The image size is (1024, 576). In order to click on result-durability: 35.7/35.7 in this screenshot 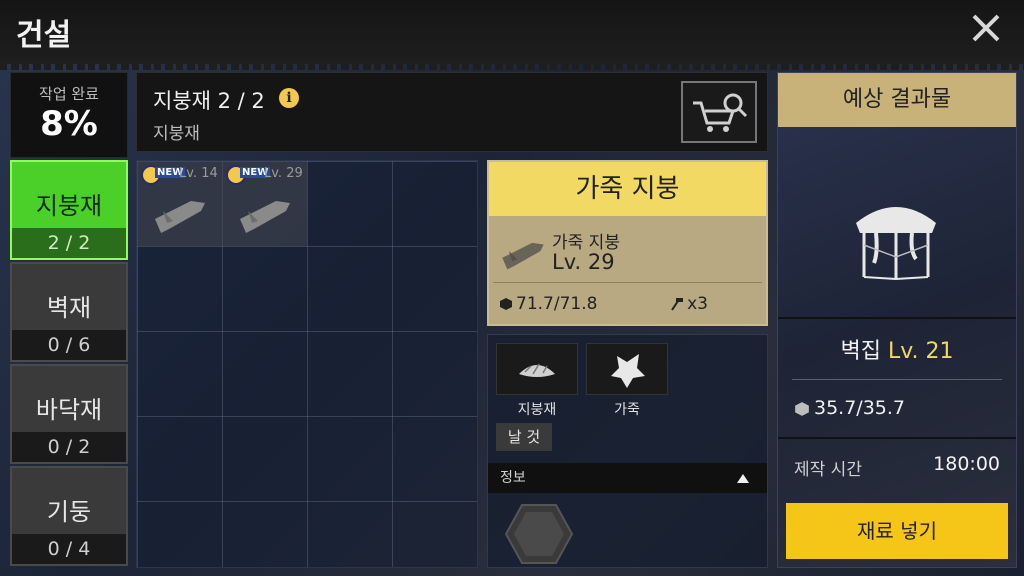, I will do `click(849, 408)`.